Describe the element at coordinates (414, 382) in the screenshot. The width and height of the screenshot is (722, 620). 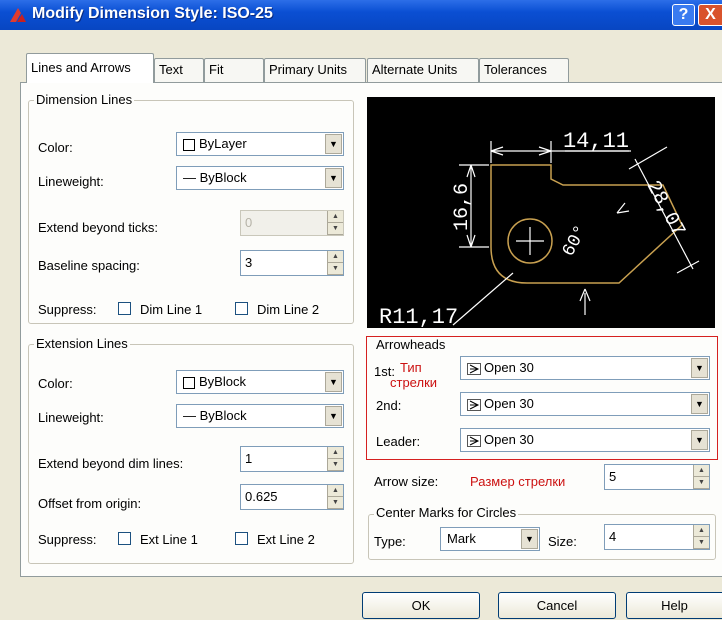
I see `arrow-type-note-2: стрелки` at that location.